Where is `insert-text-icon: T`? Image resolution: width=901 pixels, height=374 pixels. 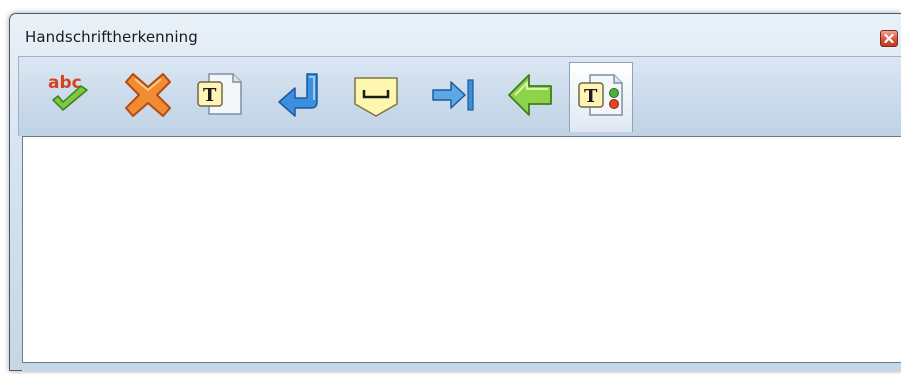 insert-text-icon: T is located at coordinates (219, 94).